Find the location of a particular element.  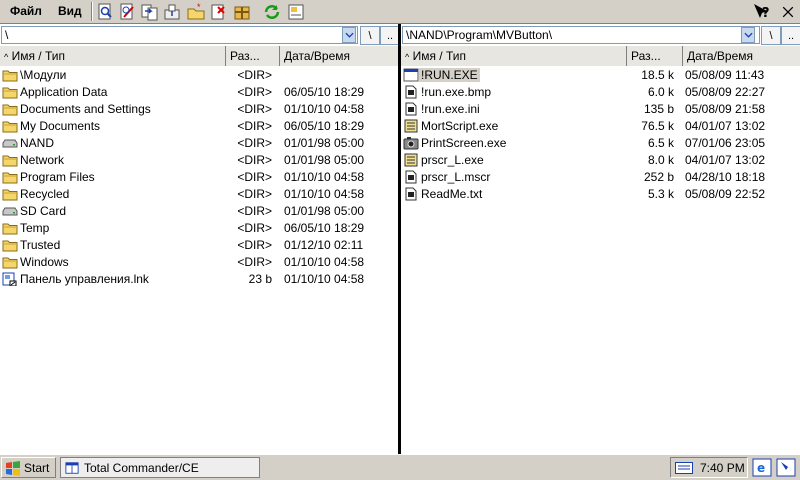

left-file-row: Trusted <DIR> 01/12/10 02:11 is located at coordinates (199, 245).